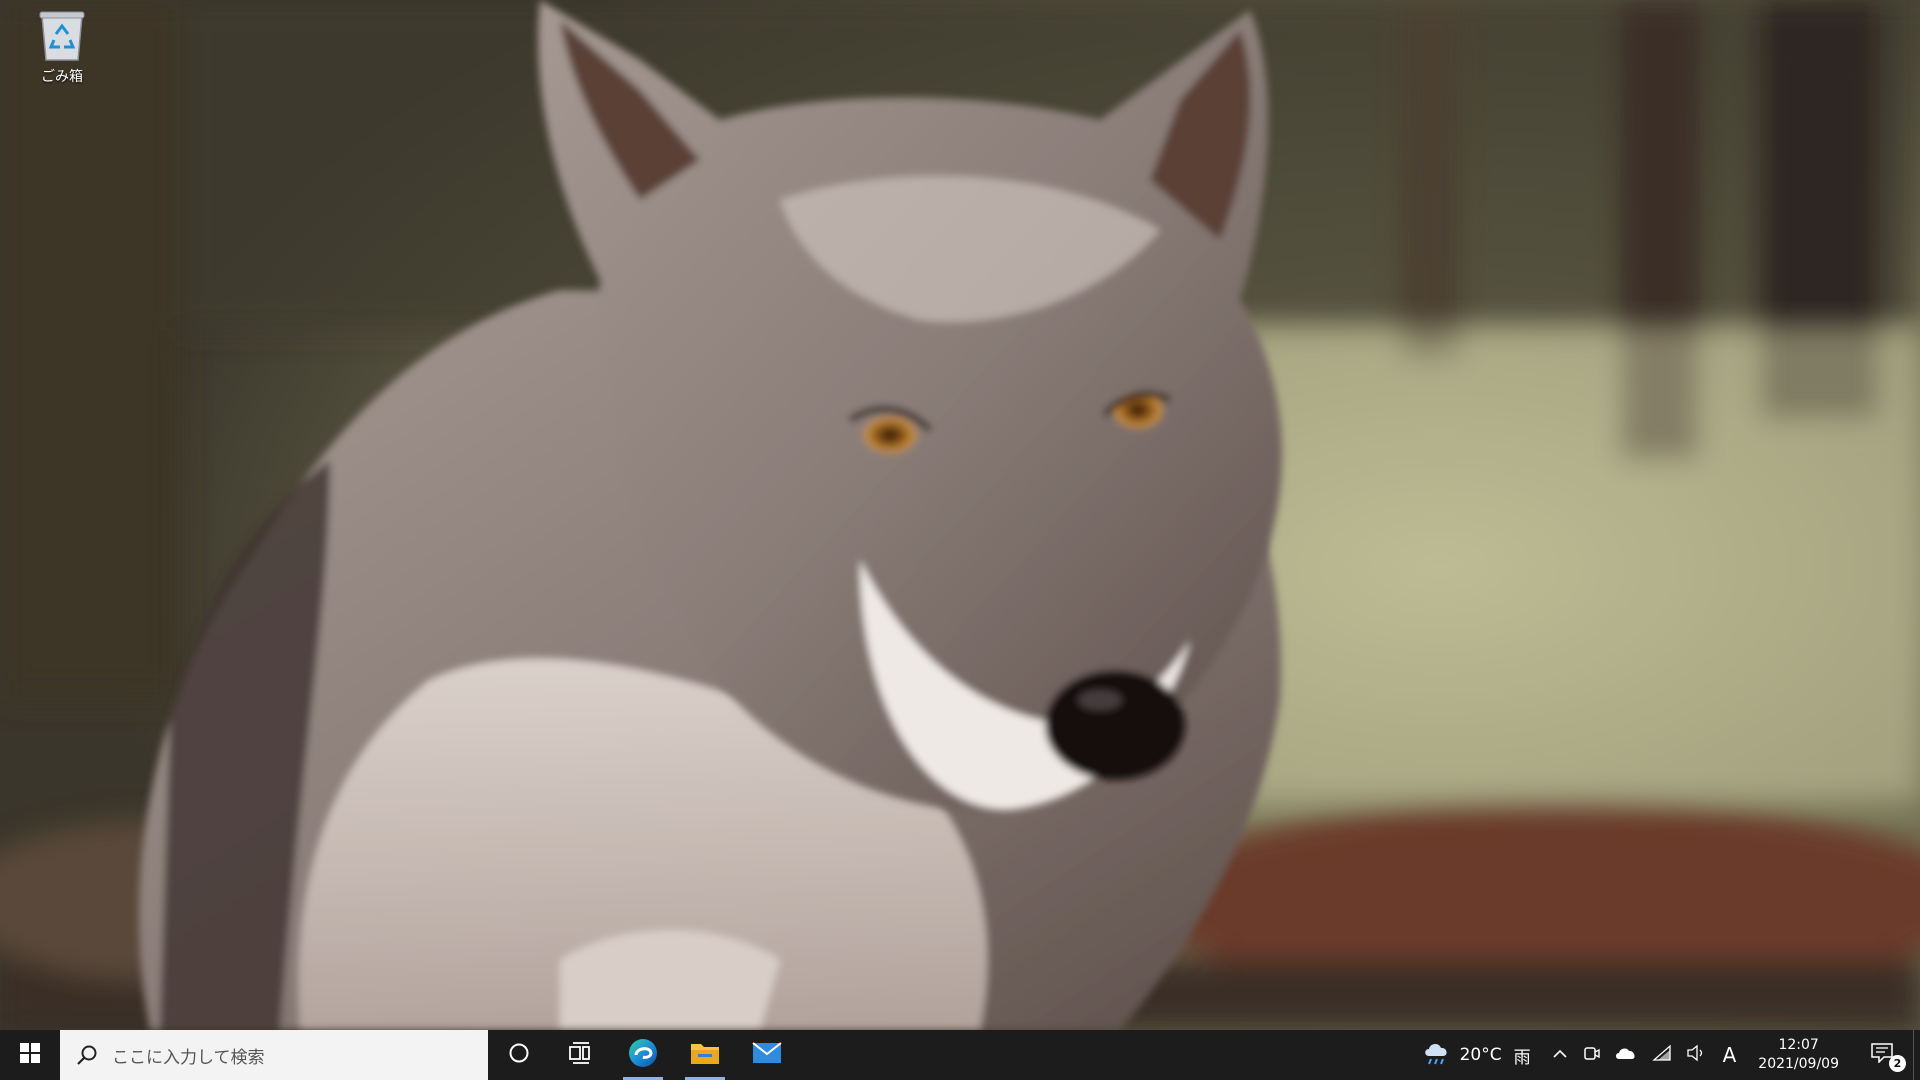  What do you see at coordinates (62, 36) in the screenshot?
I see `recycle-bin-icon` at bounding box center [62, 36].